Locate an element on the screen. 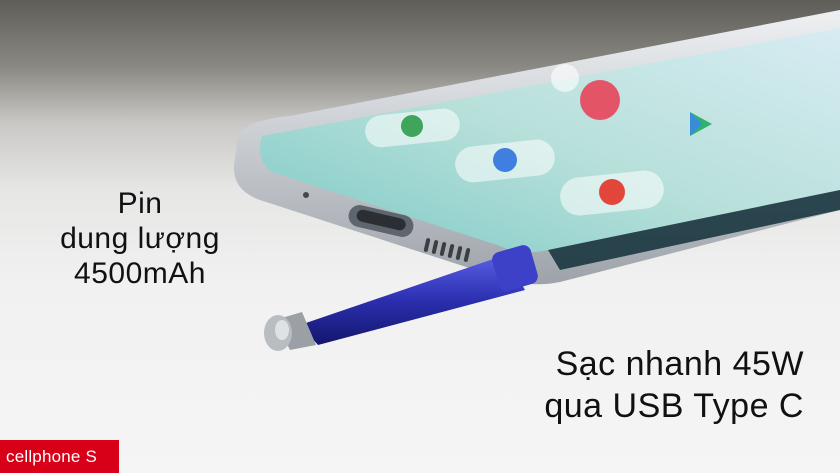 This screenshot has width=840, height=473. charging-caption: Sạc nhanh 45W qua USB Type C is located at coordinates (644, 385).